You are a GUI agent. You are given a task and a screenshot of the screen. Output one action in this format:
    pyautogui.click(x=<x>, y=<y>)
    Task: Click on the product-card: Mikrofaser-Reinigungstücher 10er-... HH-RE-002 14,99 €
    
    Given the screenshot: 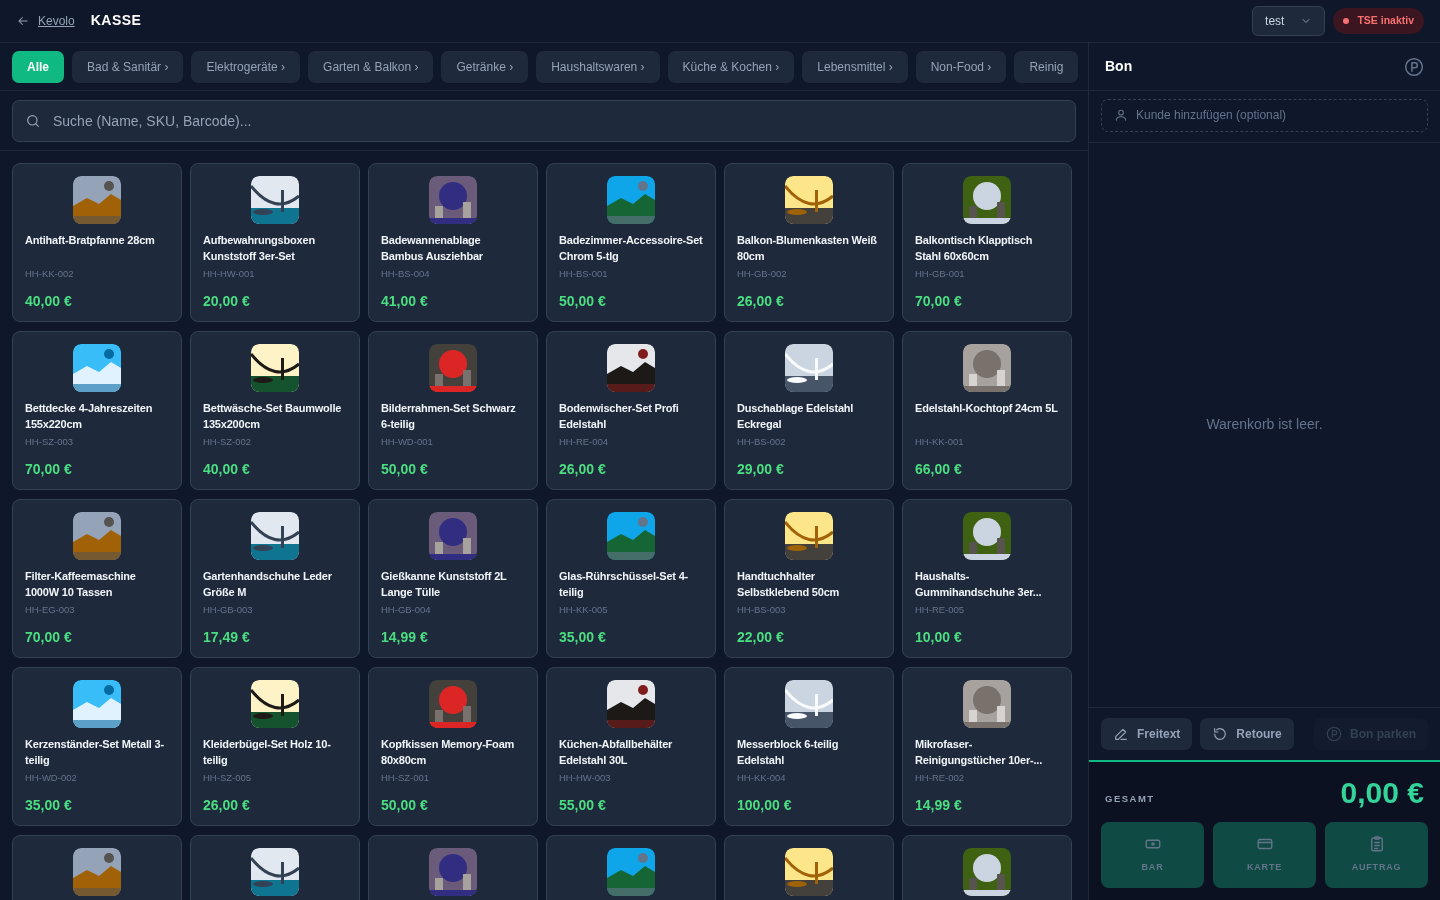 What is the action you would take?
    pyautogui.click(x=987, y=746)
    